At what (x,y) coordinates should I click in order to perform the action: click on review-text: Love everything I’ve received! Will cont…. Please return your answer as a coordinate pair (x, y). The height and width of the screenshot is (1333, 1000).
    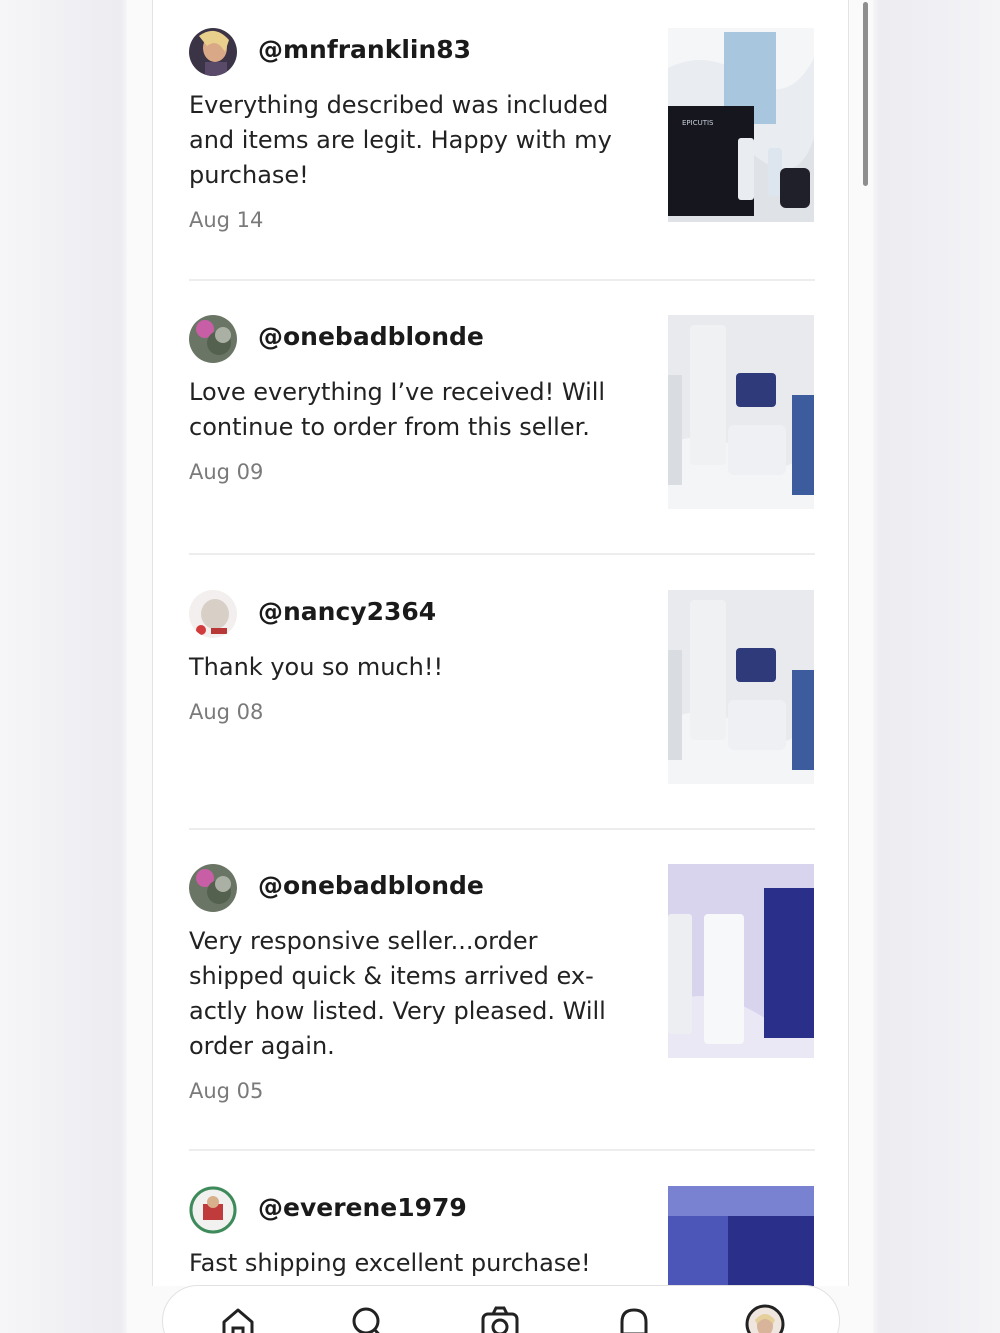
    Looking at the image, I should click on (397, 409).